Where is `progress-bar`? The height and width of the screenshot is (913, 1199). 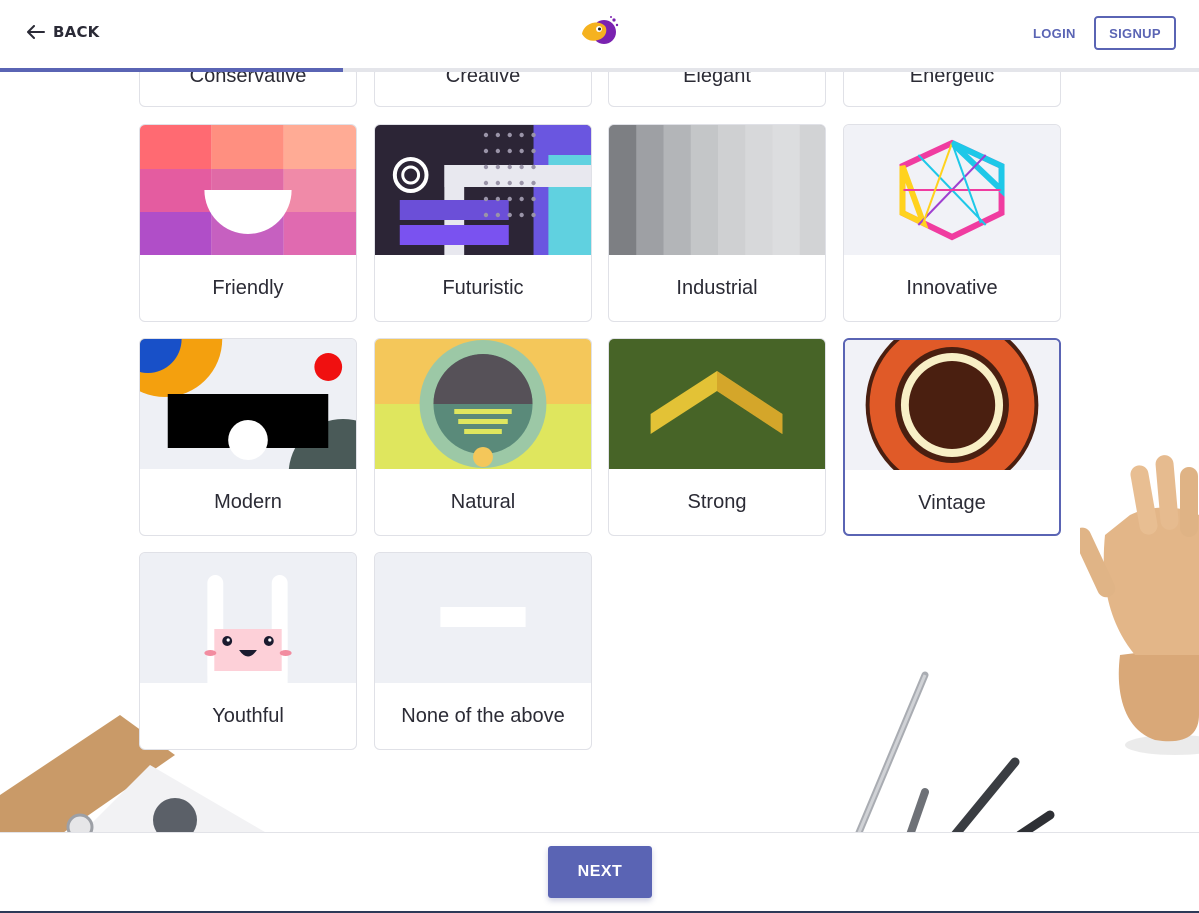 progress-bar is located at coordinates (599, 70).